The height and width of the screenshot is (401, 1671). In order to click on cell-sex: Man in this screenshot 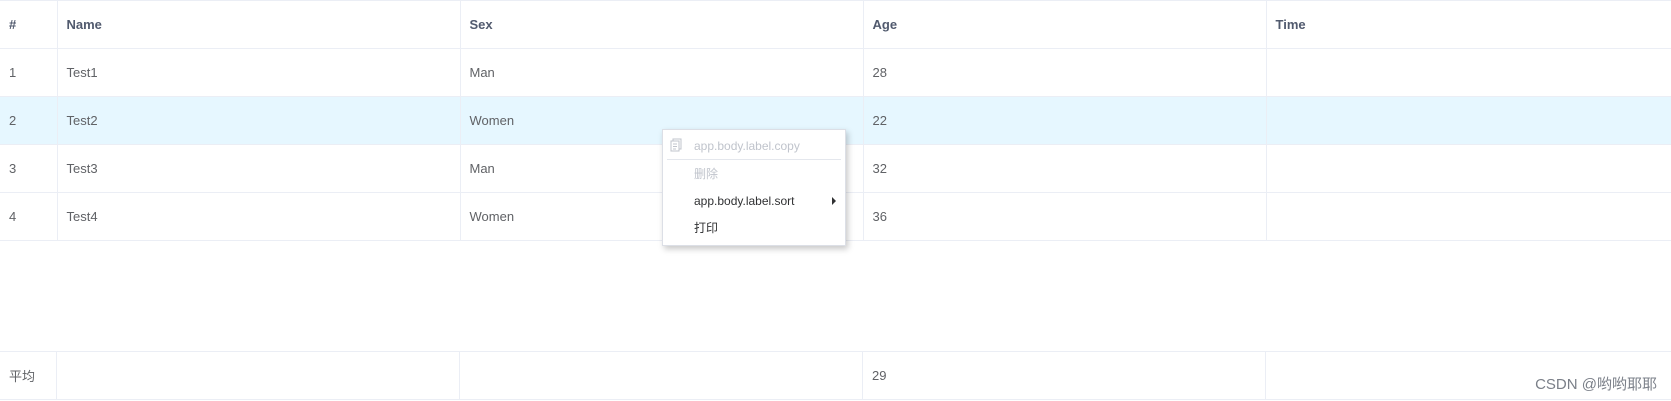, I will do `click(662, 72)`.